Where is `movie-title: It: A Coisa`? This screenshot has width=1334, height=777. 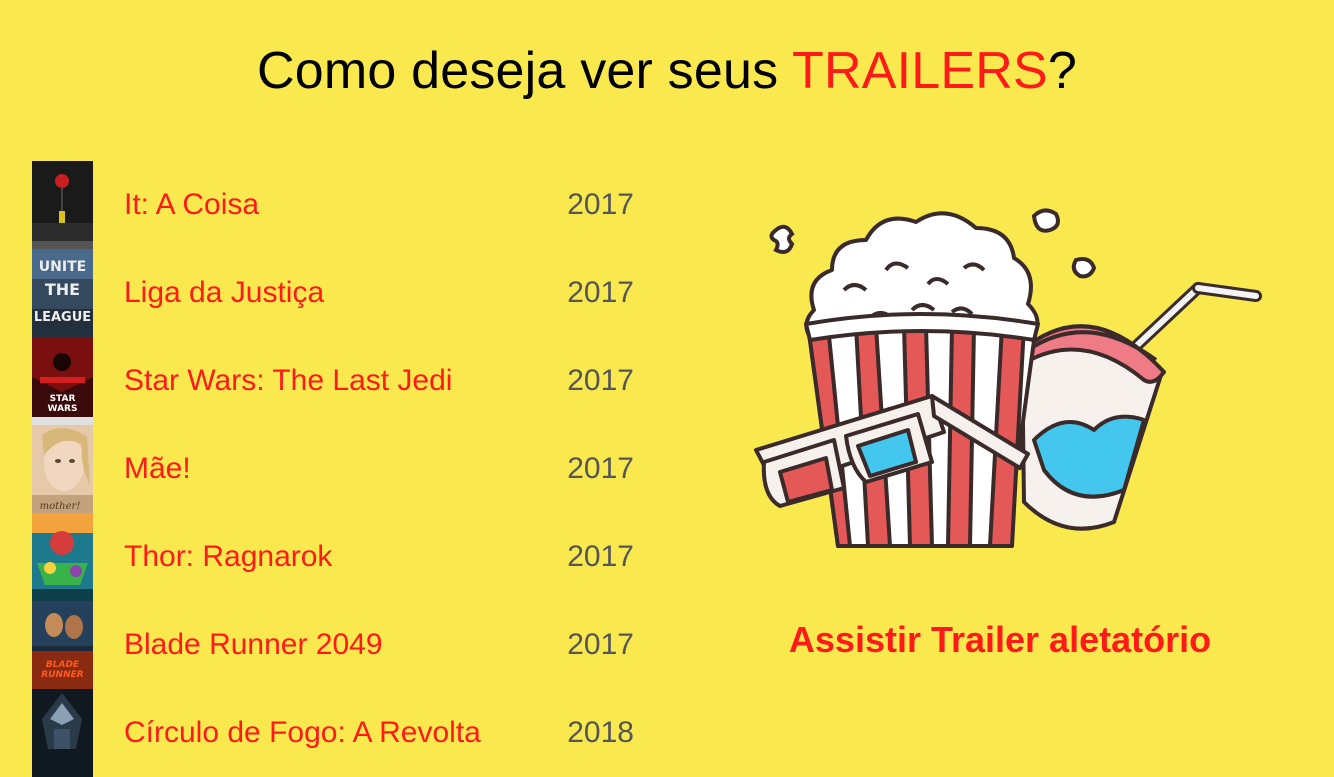
movie-title: It: A Coisa is located at coordinates (192, 204).